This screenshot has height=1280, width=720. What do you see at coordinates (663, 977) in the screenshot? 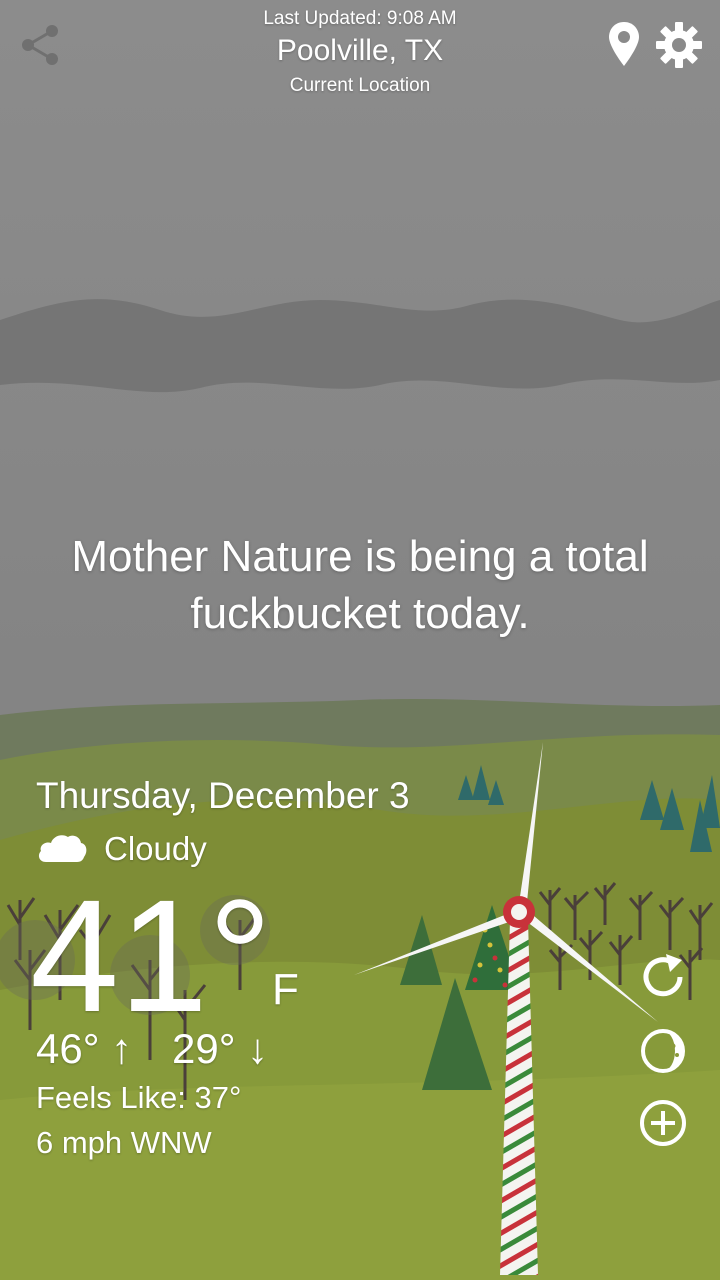
I see `refresh-icon` at bounding box center [663, 977].